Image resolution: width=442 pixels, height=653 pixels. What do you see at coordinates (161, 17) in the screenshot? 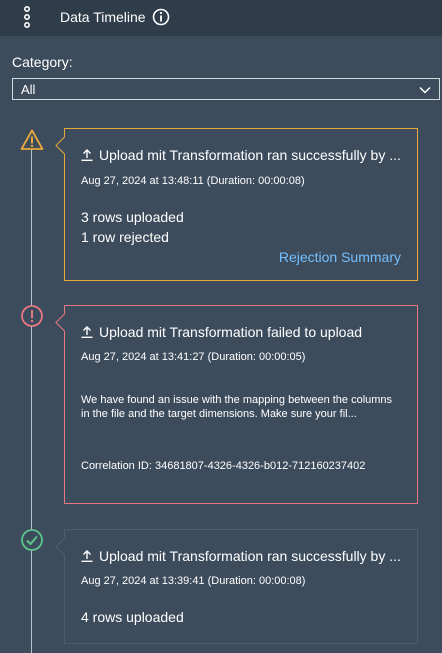
I see `info-icon` at bounding box center [161, 17].